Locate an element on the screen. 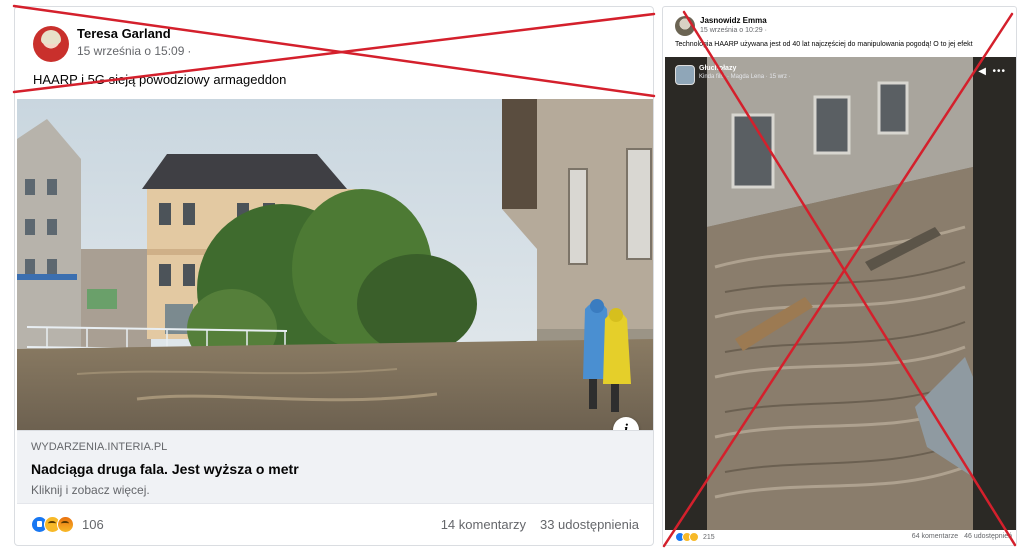 This screenshot has height=552, width=1021. post-timestamp: 15 września o 15:09 is located at coordinates (130, 51).